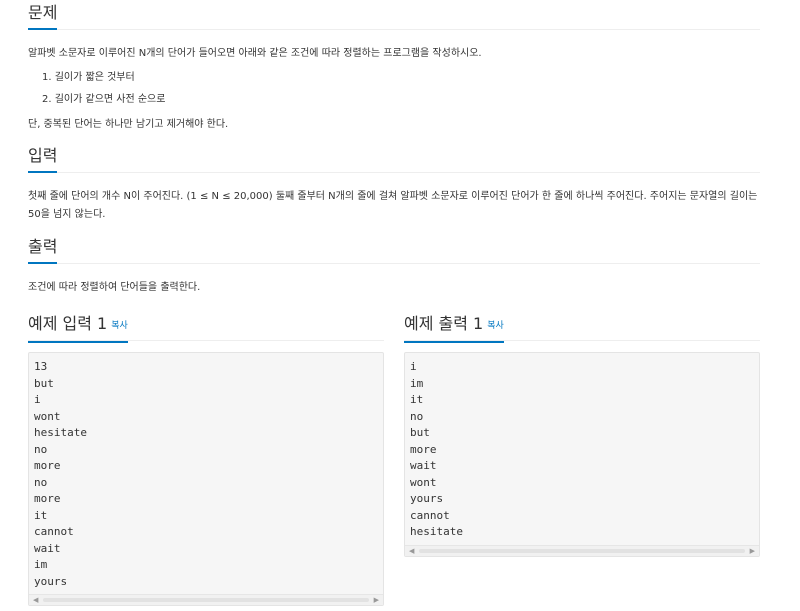 This screenshot has width=800, height=611. What do you see at coordinates (206, 327) in the screenshot?
I see `sample-input-headline: 예제 입력 1 복사` at bounding box center [206, 327].